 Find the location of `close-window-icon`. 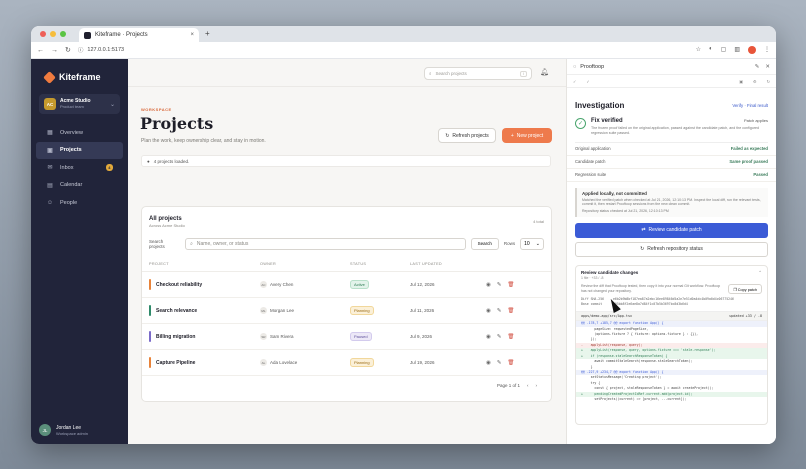

close-window-icon is located at coordinates (43, 34).